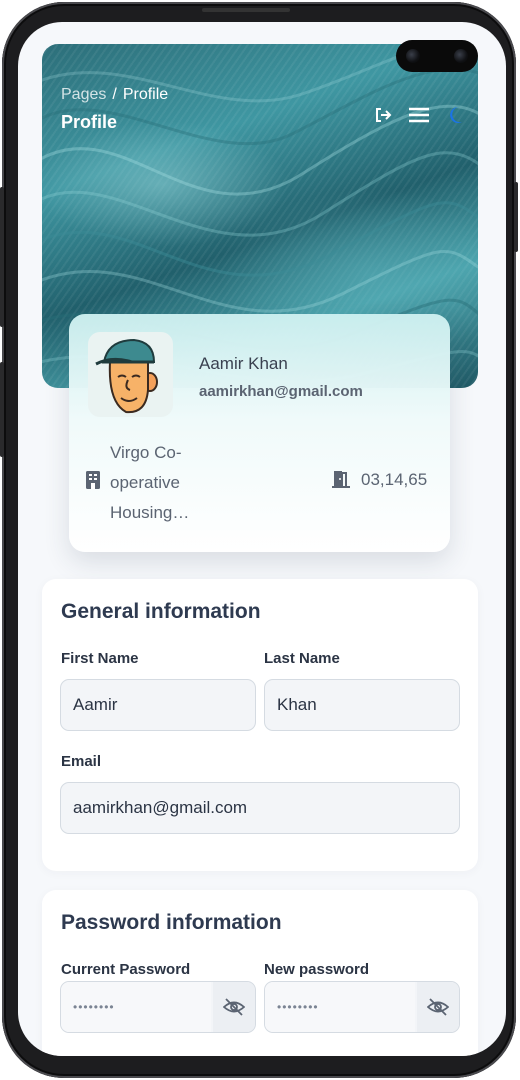 This screenshot has height=1080, width=520. I want to click on profile-address: Virgo Co-operative Housing Society, so click(146, 482).